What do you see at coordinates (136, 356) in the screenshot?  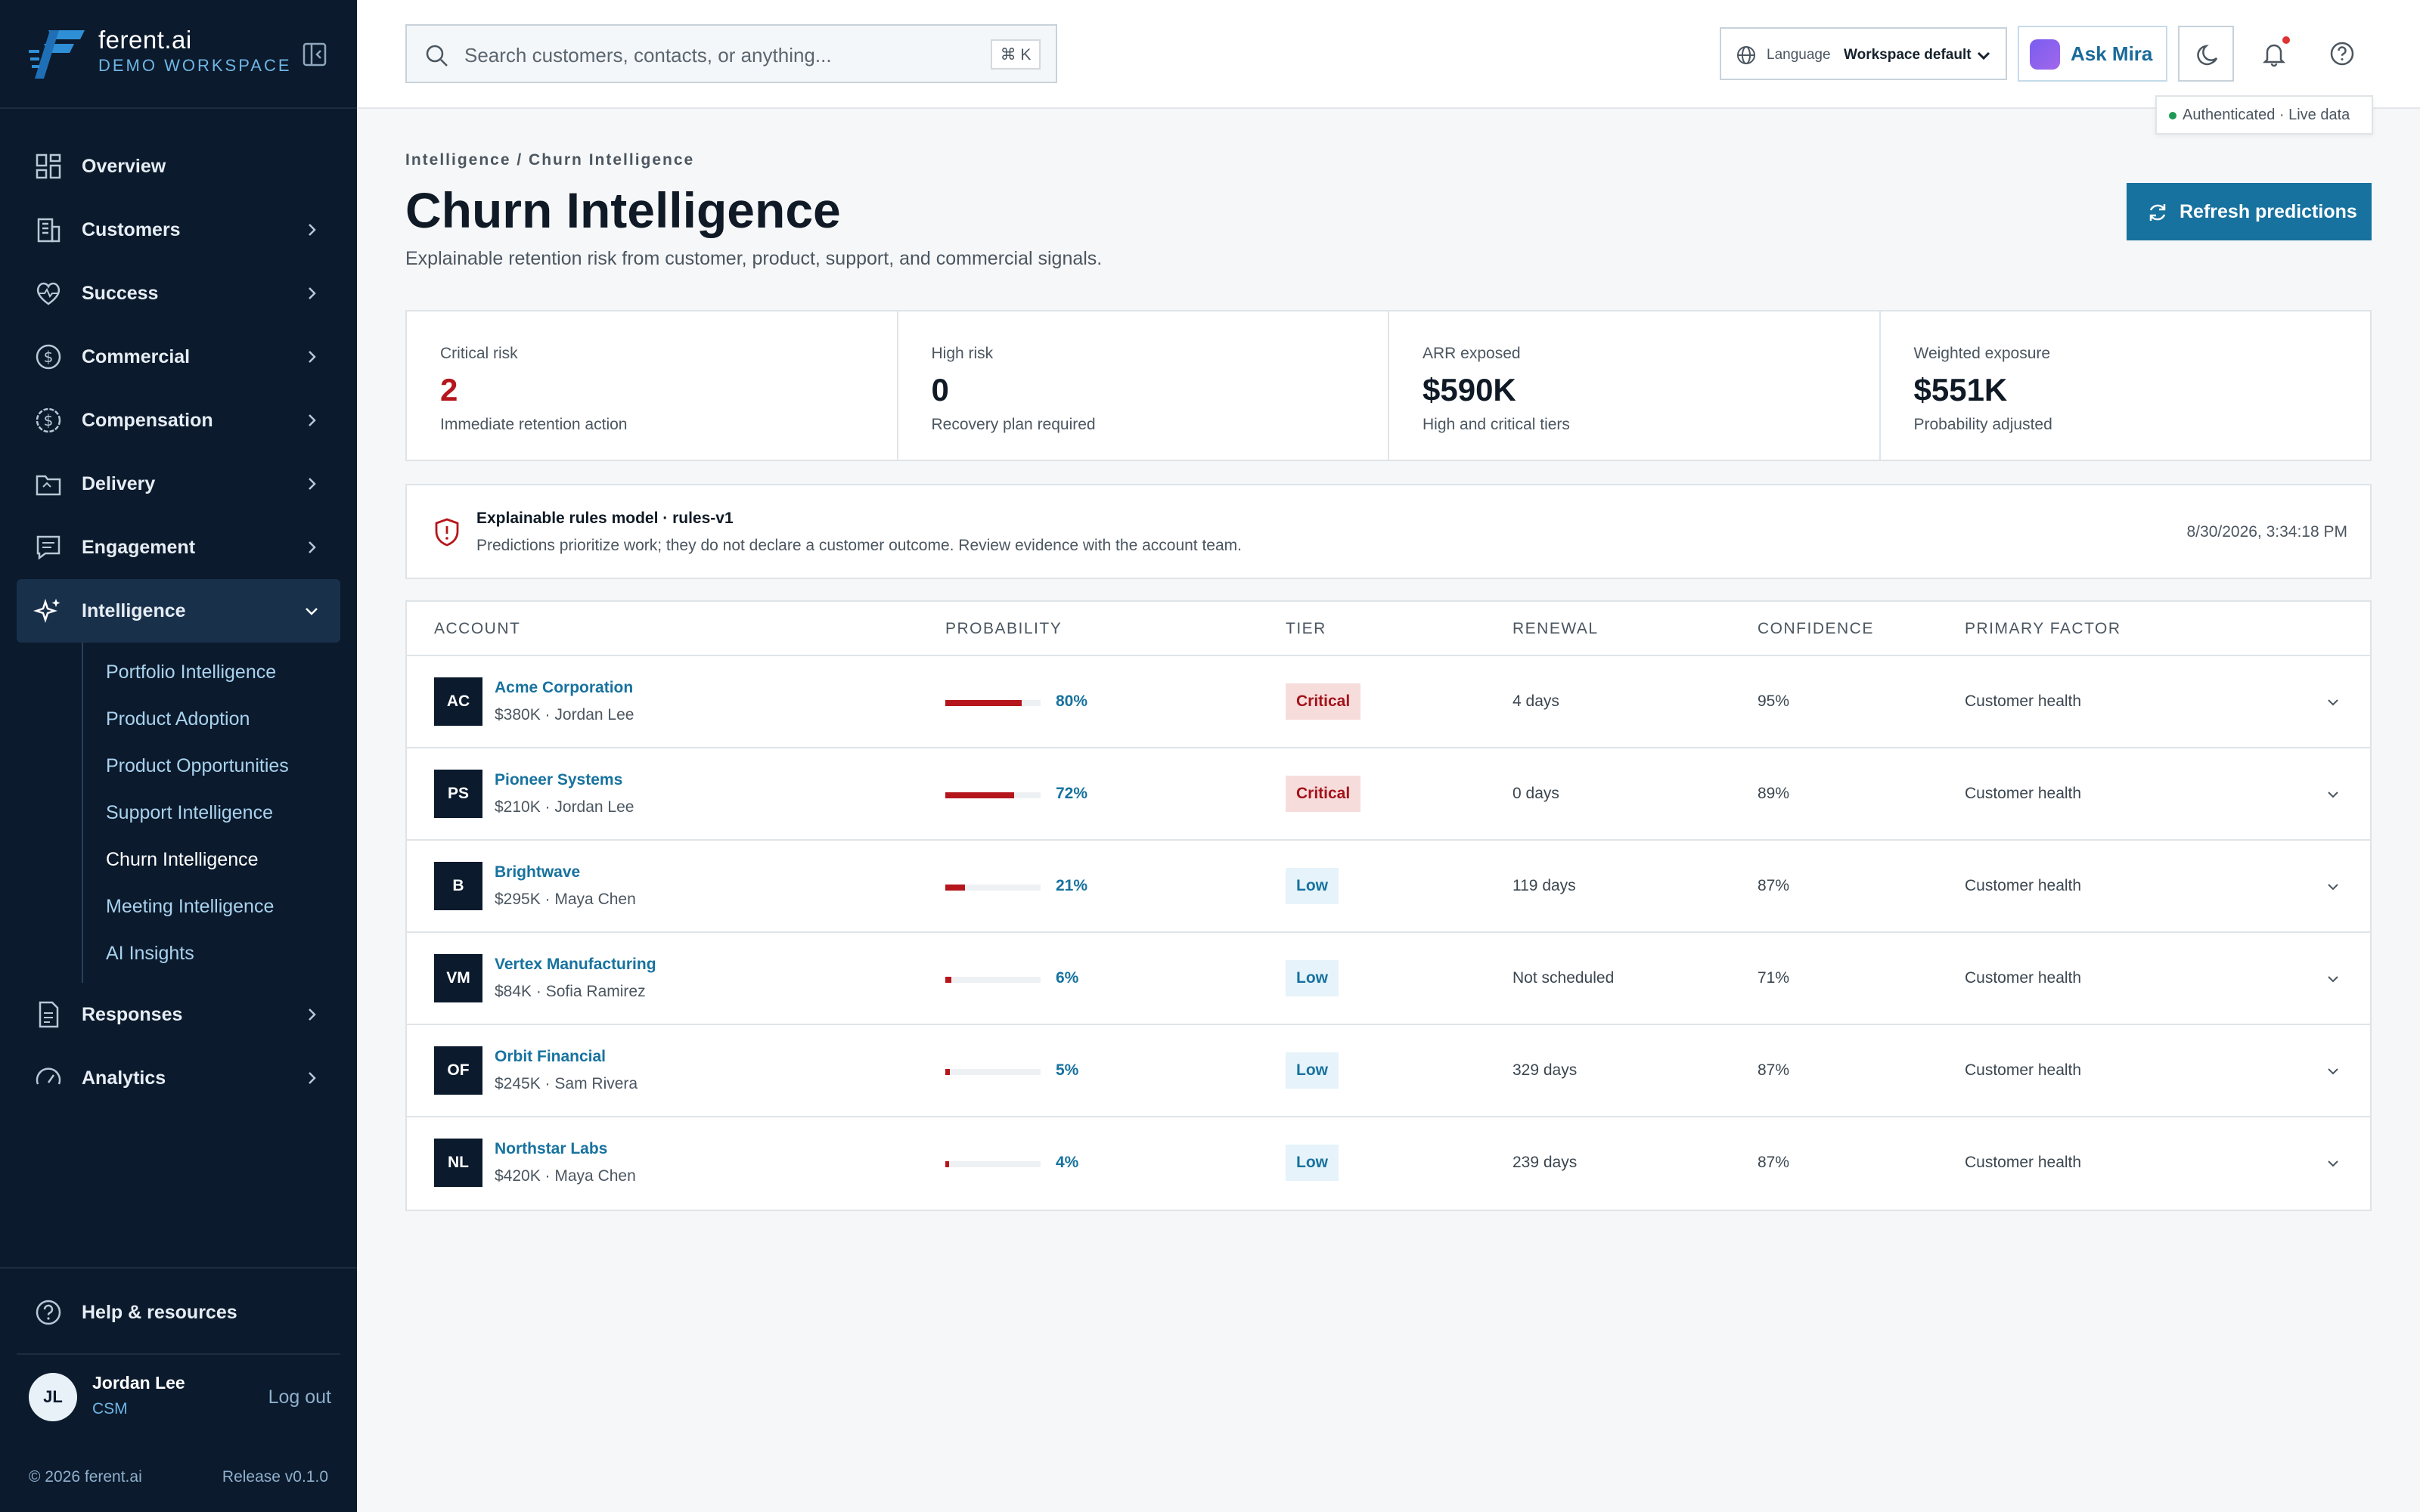 I see `sidebar-item-label: Commercial` at bounding box center [136, 356].